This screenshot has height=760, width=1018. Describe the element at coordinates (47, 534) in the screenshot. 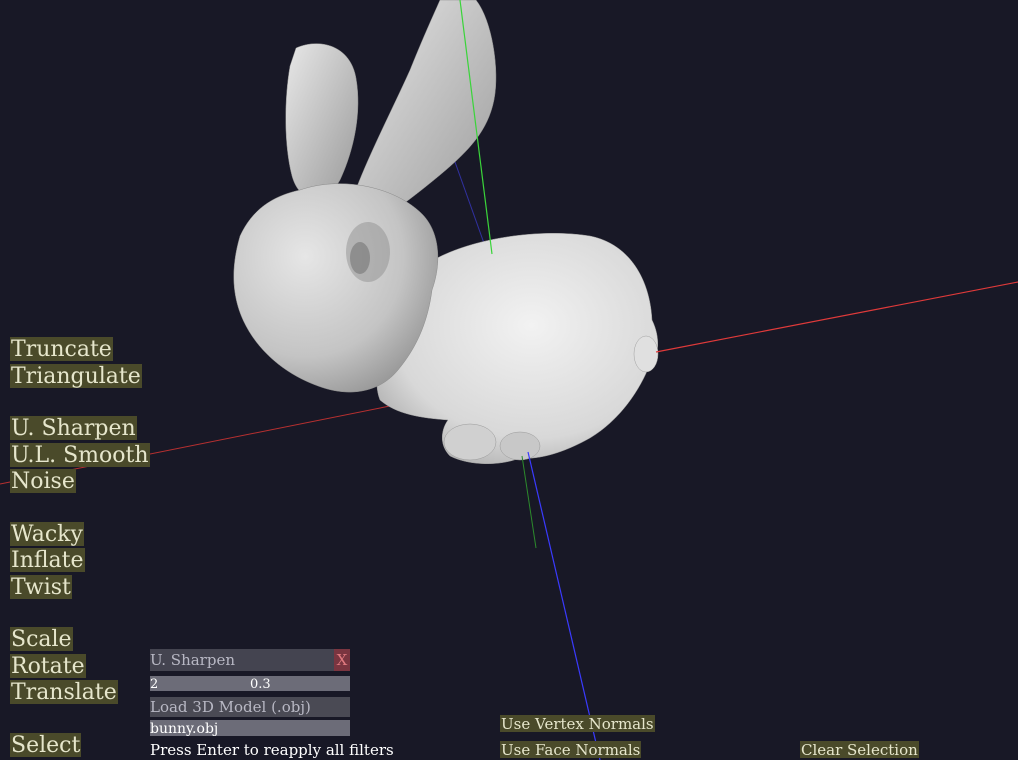

I see `wacky-button: Wacky` at that location.